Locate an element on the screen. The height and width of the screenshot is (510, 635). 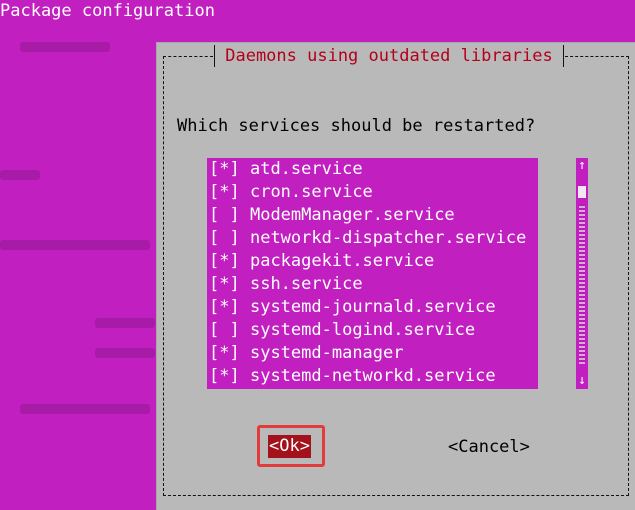
service-item: [ ] ModemManager.service is located at coordinates (372, 215).